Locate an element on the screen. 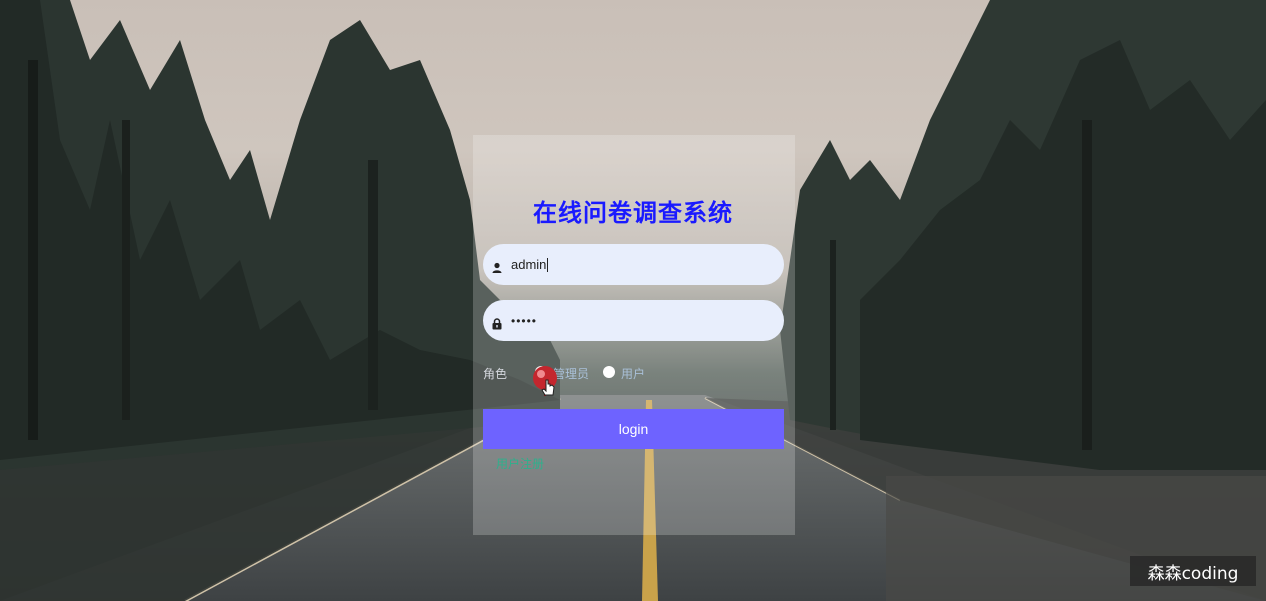  text-caret is located at coordinates (548, 264).